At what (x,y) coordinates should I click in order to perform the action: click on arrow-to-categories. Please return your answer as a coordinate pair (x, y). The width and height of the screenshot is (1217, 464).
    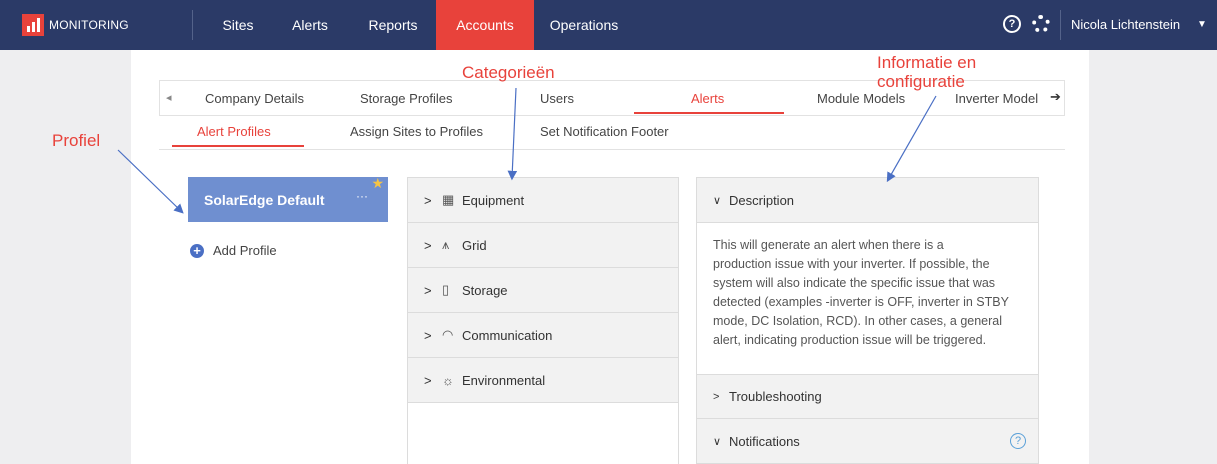
    Looking at the image, I should click on (512, 134).